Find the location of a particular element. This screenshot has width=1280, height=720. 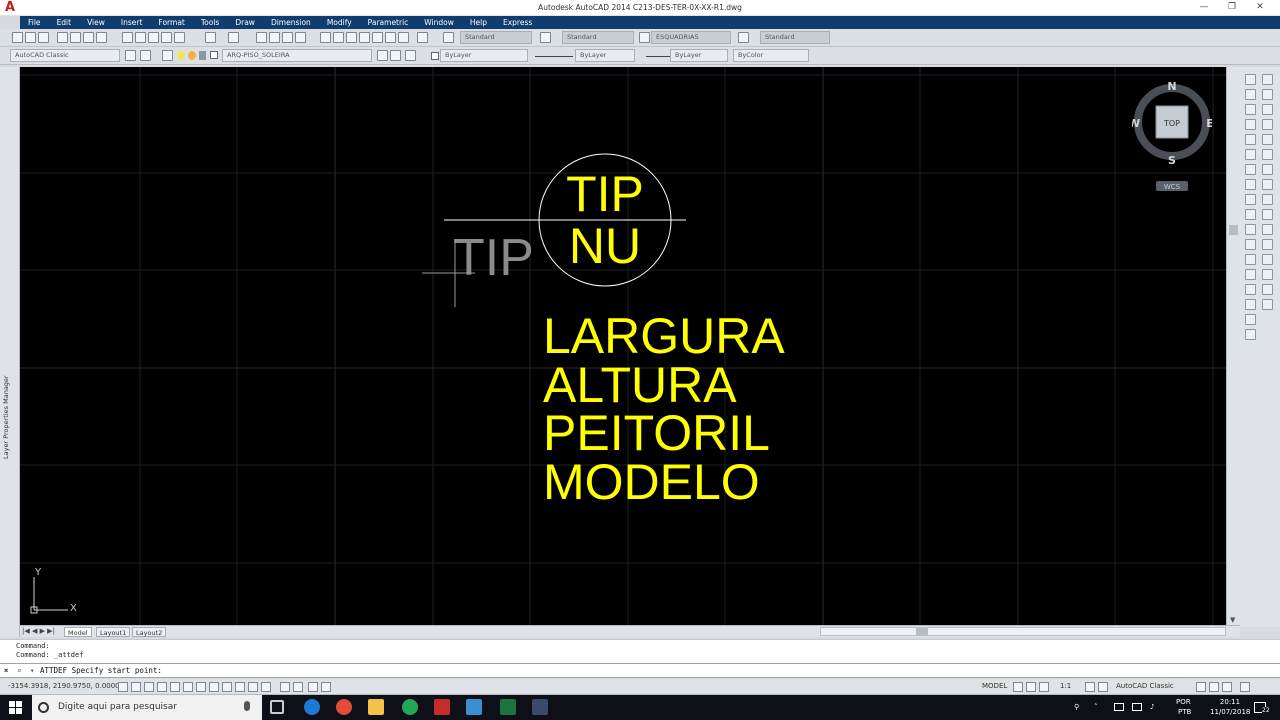

menu-draw: Draw is located at coordinates (245, 22).